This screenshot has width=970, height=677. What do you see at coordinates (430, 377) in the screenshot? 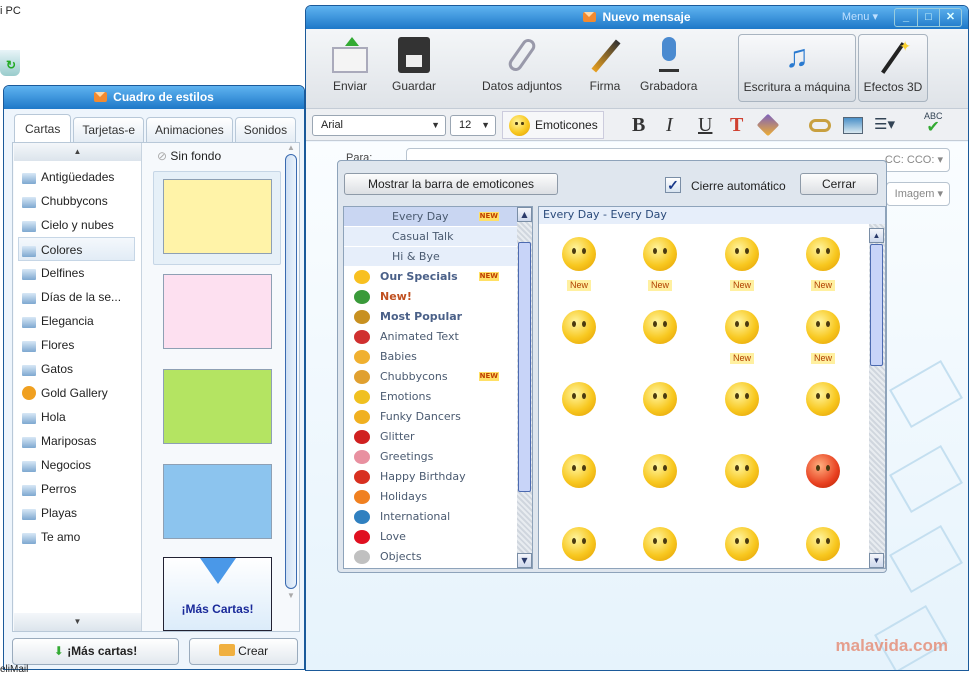
I see `category-item: Chubbycons NEW` at bounding box center [430, 377].